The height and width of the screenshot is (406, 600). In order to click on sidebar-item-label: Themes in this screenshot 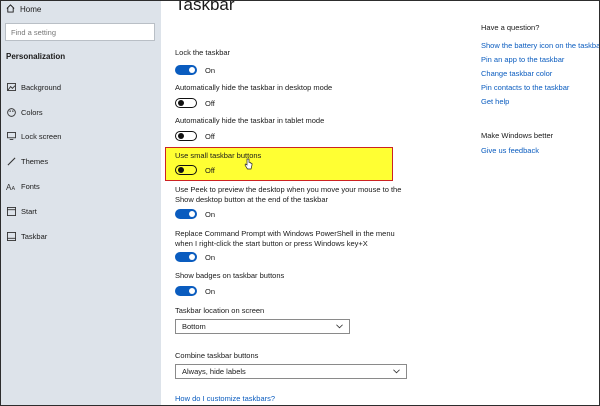, I will do `click(35, 161)`.